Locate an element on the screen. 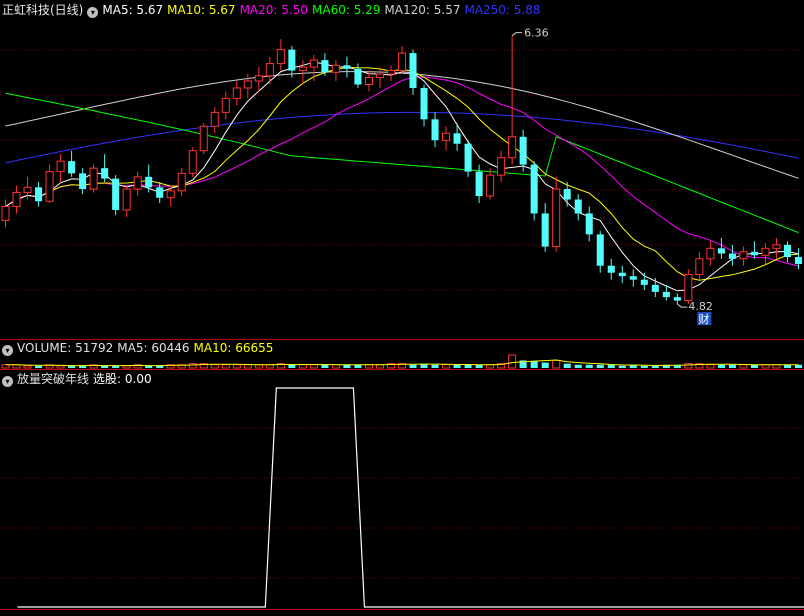  high-label: 6.36 is located at coordinates (536, 33).